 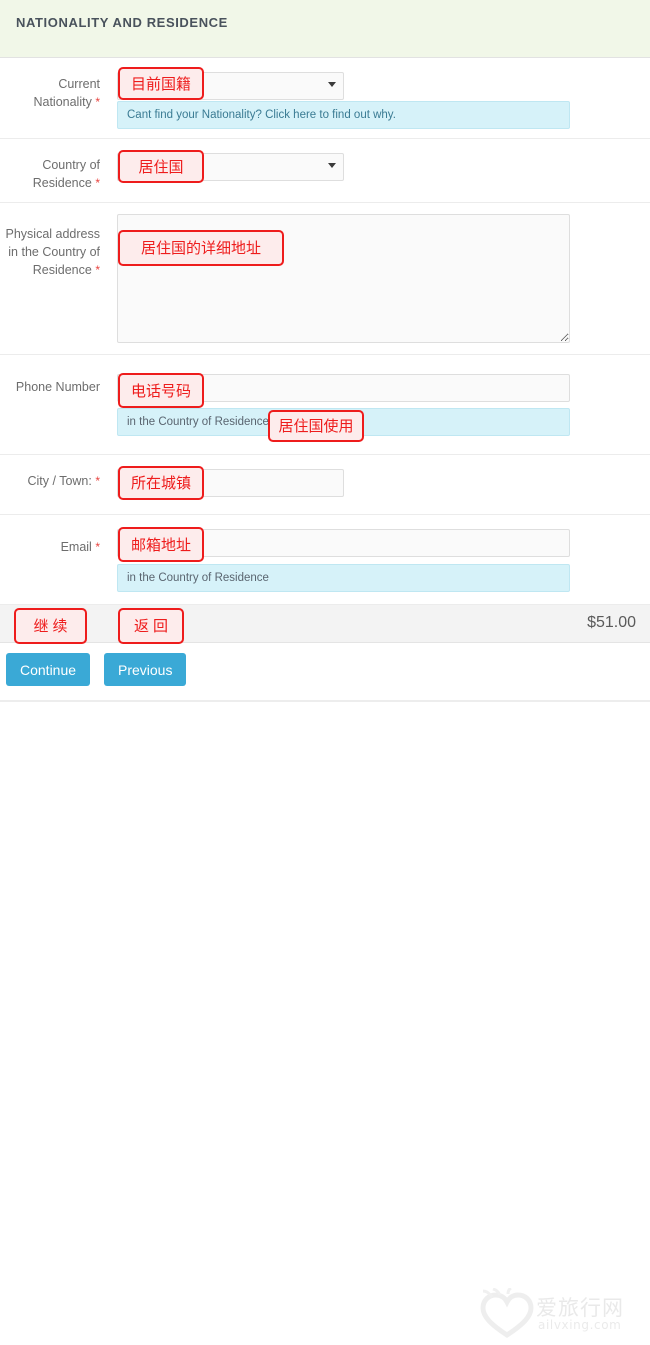 What do you see at coordinates (161, 483) in the screenshot?
I see `annotation-city-town: 所在城镇` at bounding box center [161, 483].